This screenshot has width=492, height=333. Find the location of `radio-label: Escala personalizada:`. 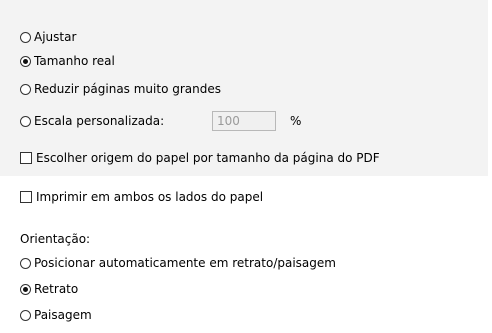

radio-label: Escala personalizada: is located at coordinates (99, 121).